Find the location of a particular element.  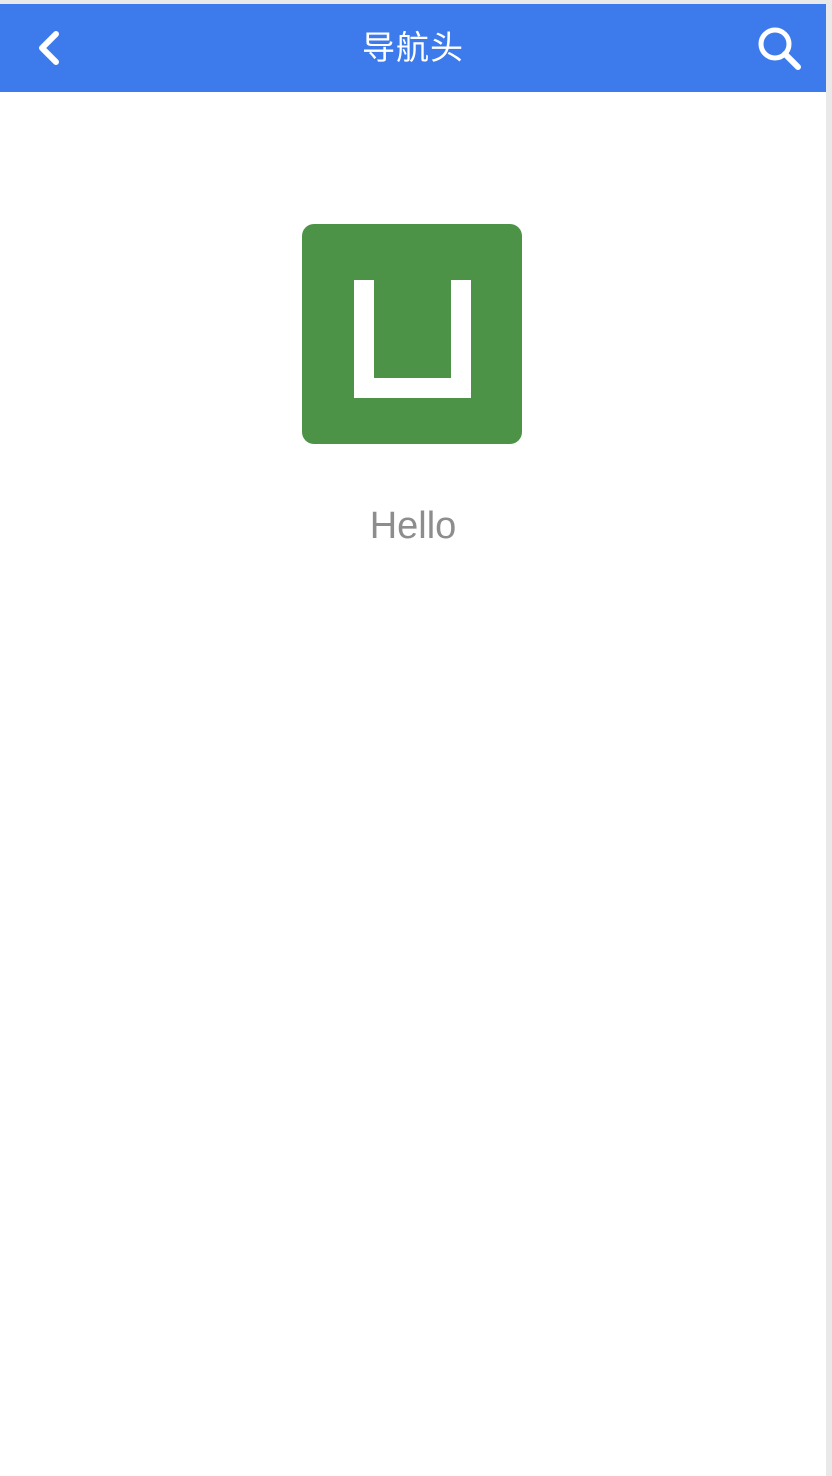

uniapp-logo-icon is located at coordinates (412, 339).